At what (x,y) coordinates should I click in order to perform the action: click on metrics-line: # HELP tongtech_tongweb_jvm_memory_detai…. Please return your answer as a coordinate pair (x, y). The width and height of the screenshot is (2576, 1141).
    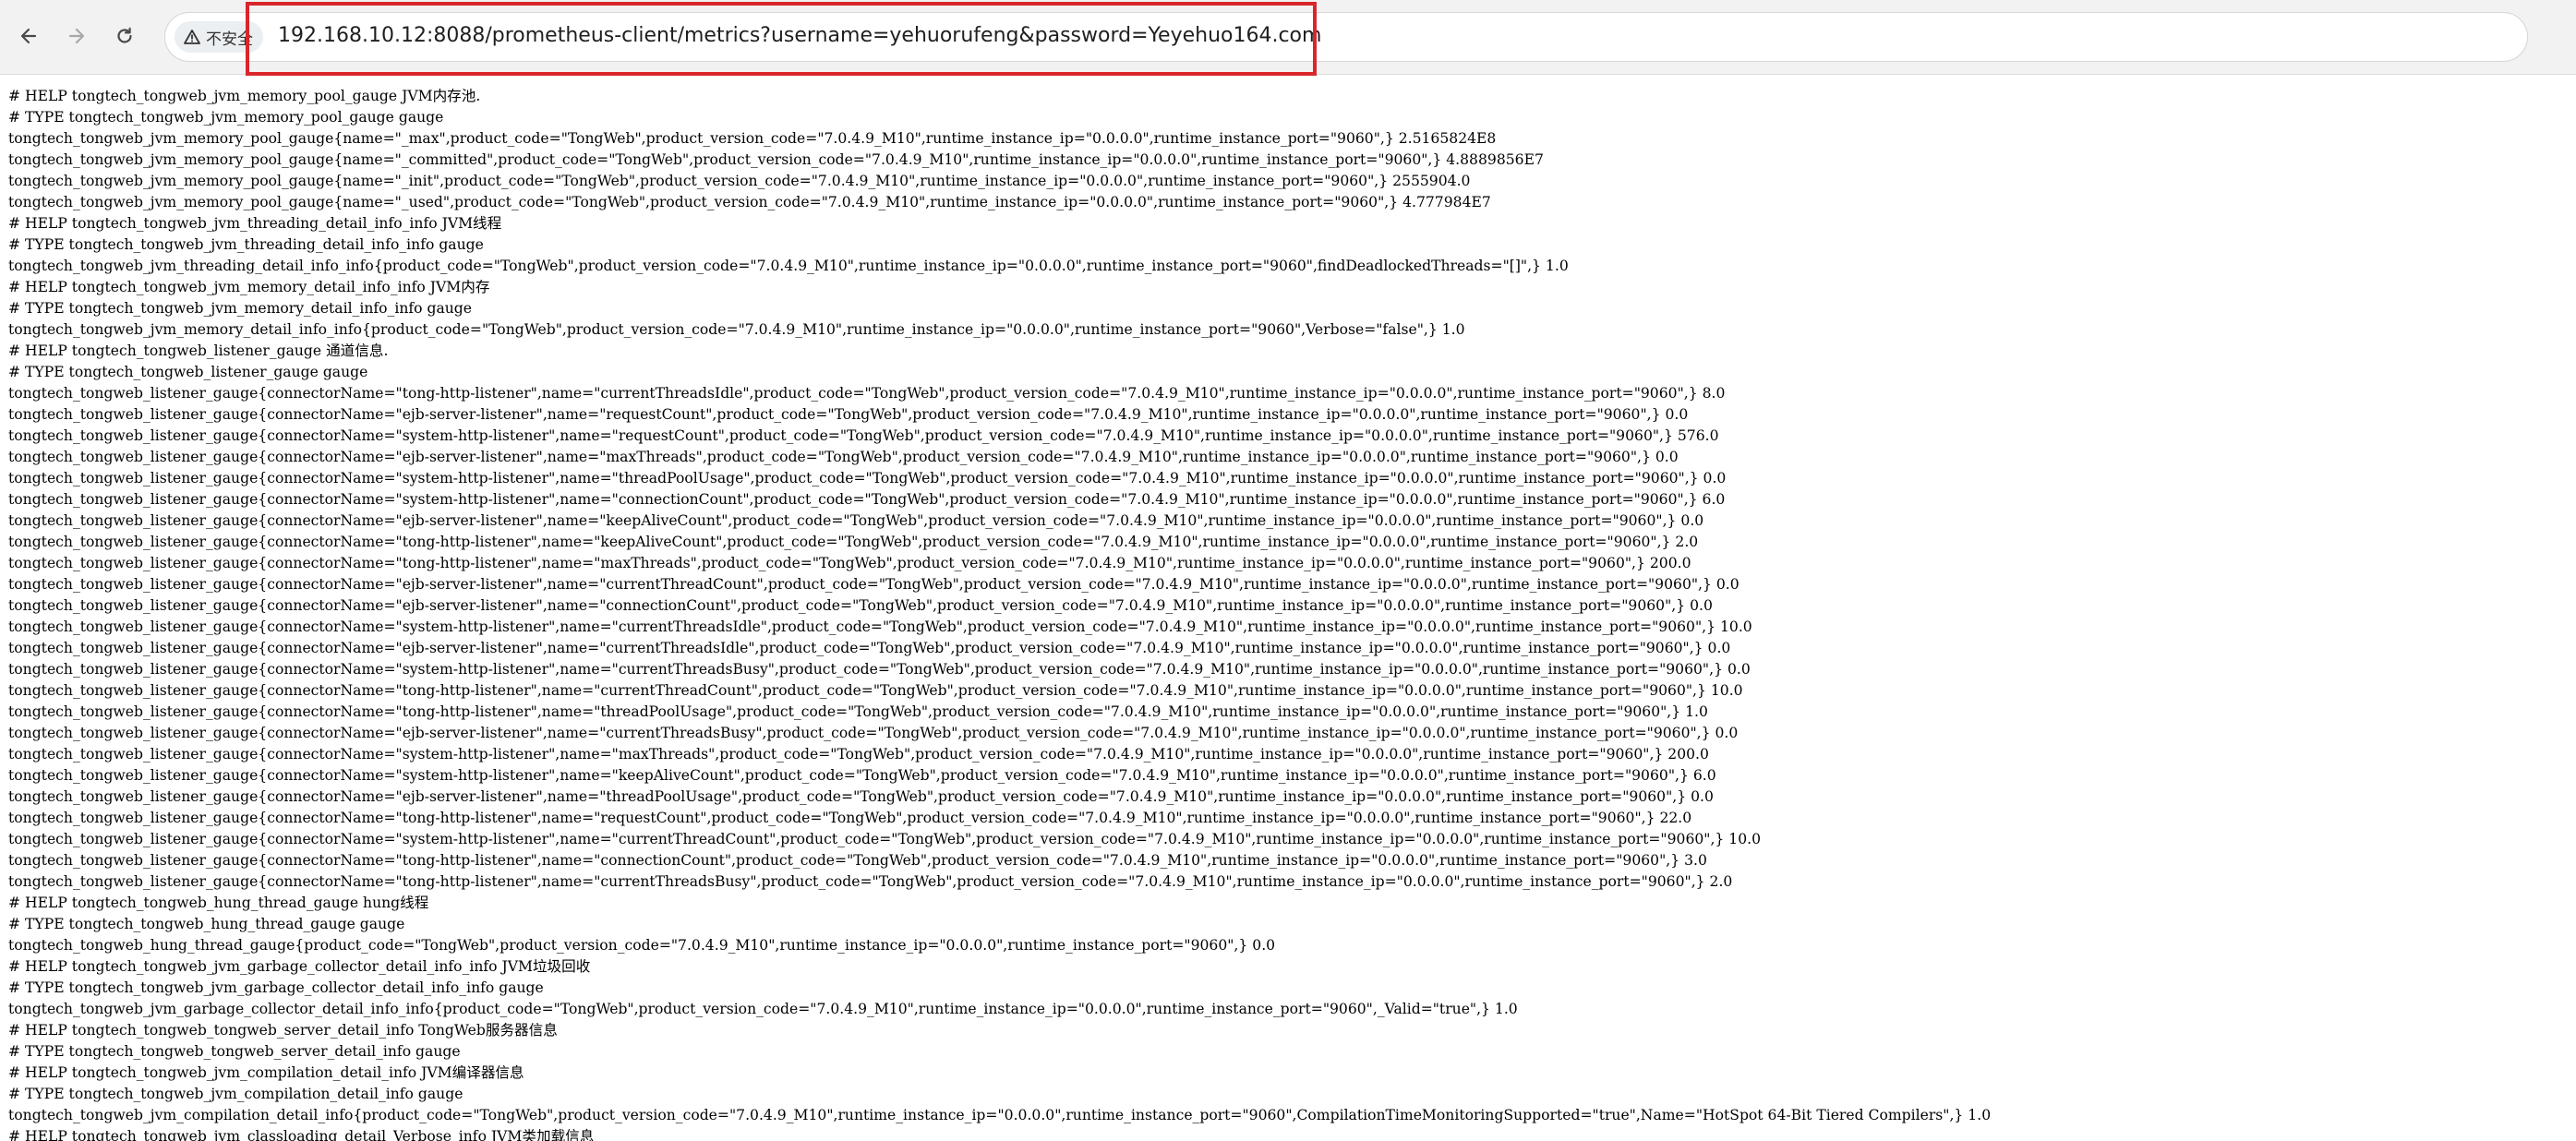
    Looking at the image, I should click on (249, 287).